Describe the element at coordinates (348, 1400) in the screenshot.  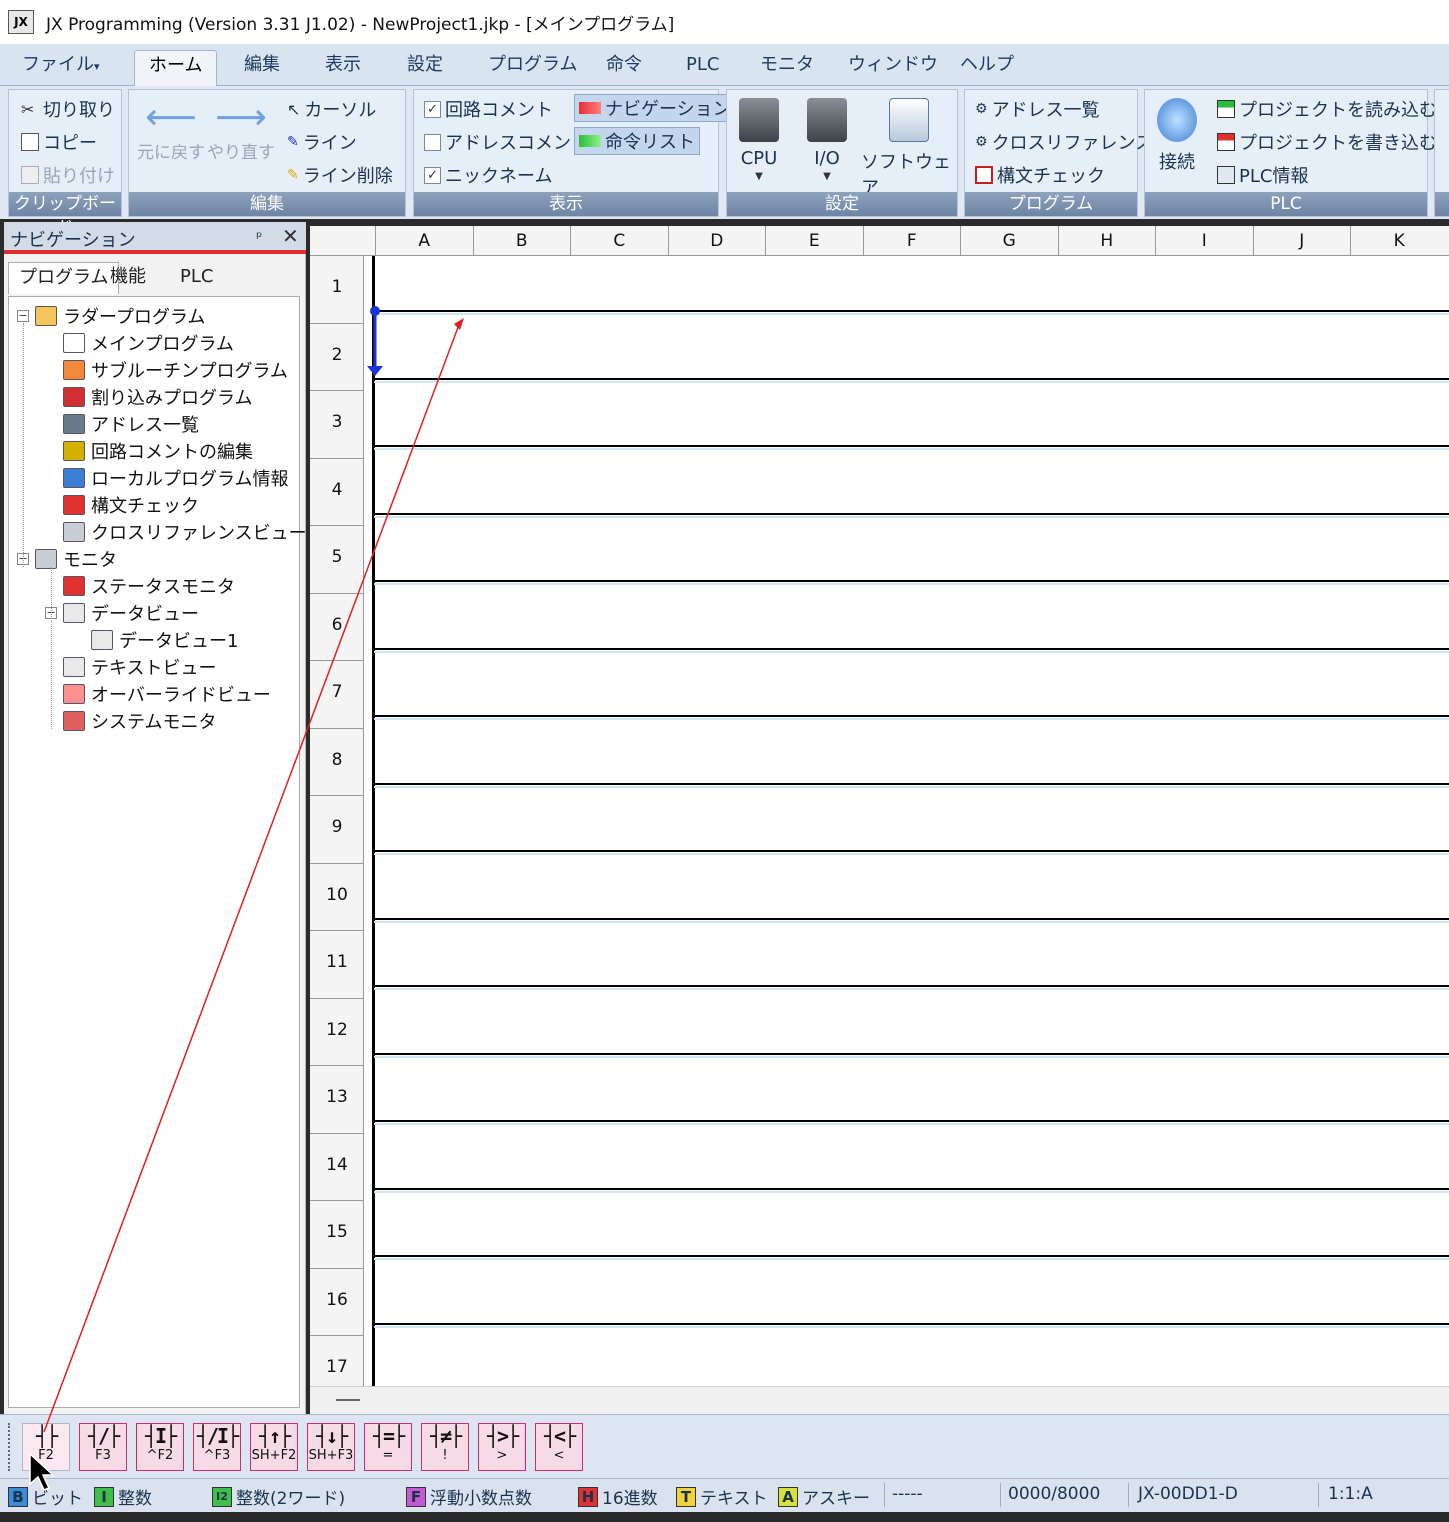
I see `scrollbar-grip-icon` at that location.